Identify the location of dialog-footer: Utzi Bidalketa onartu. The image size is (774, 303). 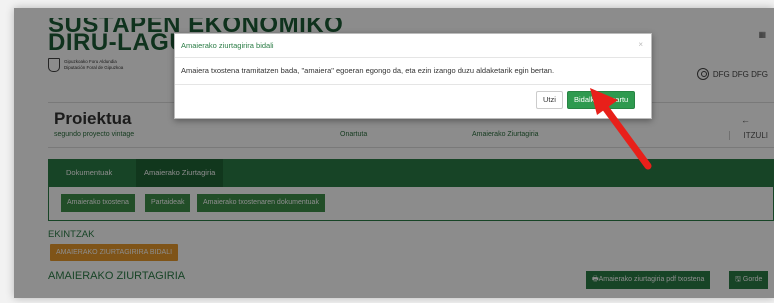
(413, 102).